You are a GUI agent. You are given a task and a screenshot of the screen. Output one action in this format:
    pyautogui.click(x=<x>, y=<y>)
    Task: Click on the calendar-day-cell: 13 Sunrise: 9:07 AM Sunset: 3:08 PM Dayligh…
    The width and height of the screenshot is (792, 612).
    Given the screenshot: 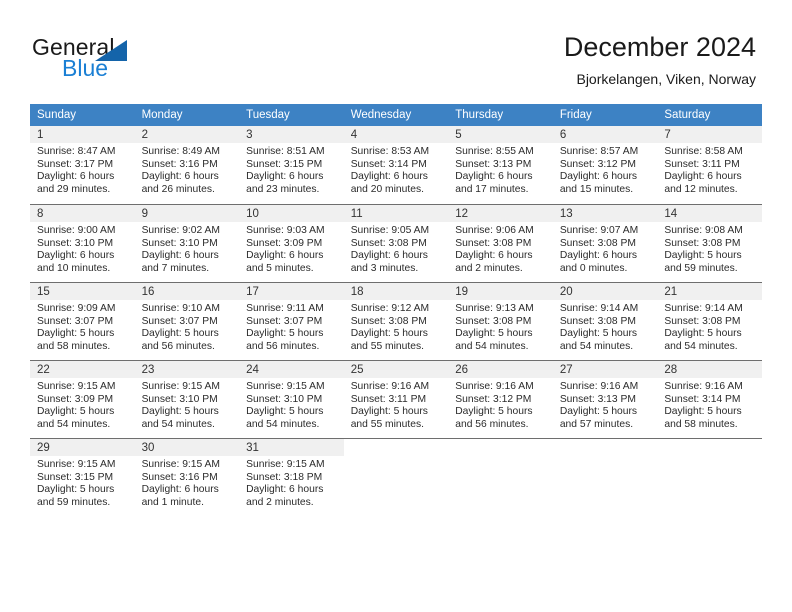 What is the action you would take?
    pyautogui.click(x=605, y=243)
    